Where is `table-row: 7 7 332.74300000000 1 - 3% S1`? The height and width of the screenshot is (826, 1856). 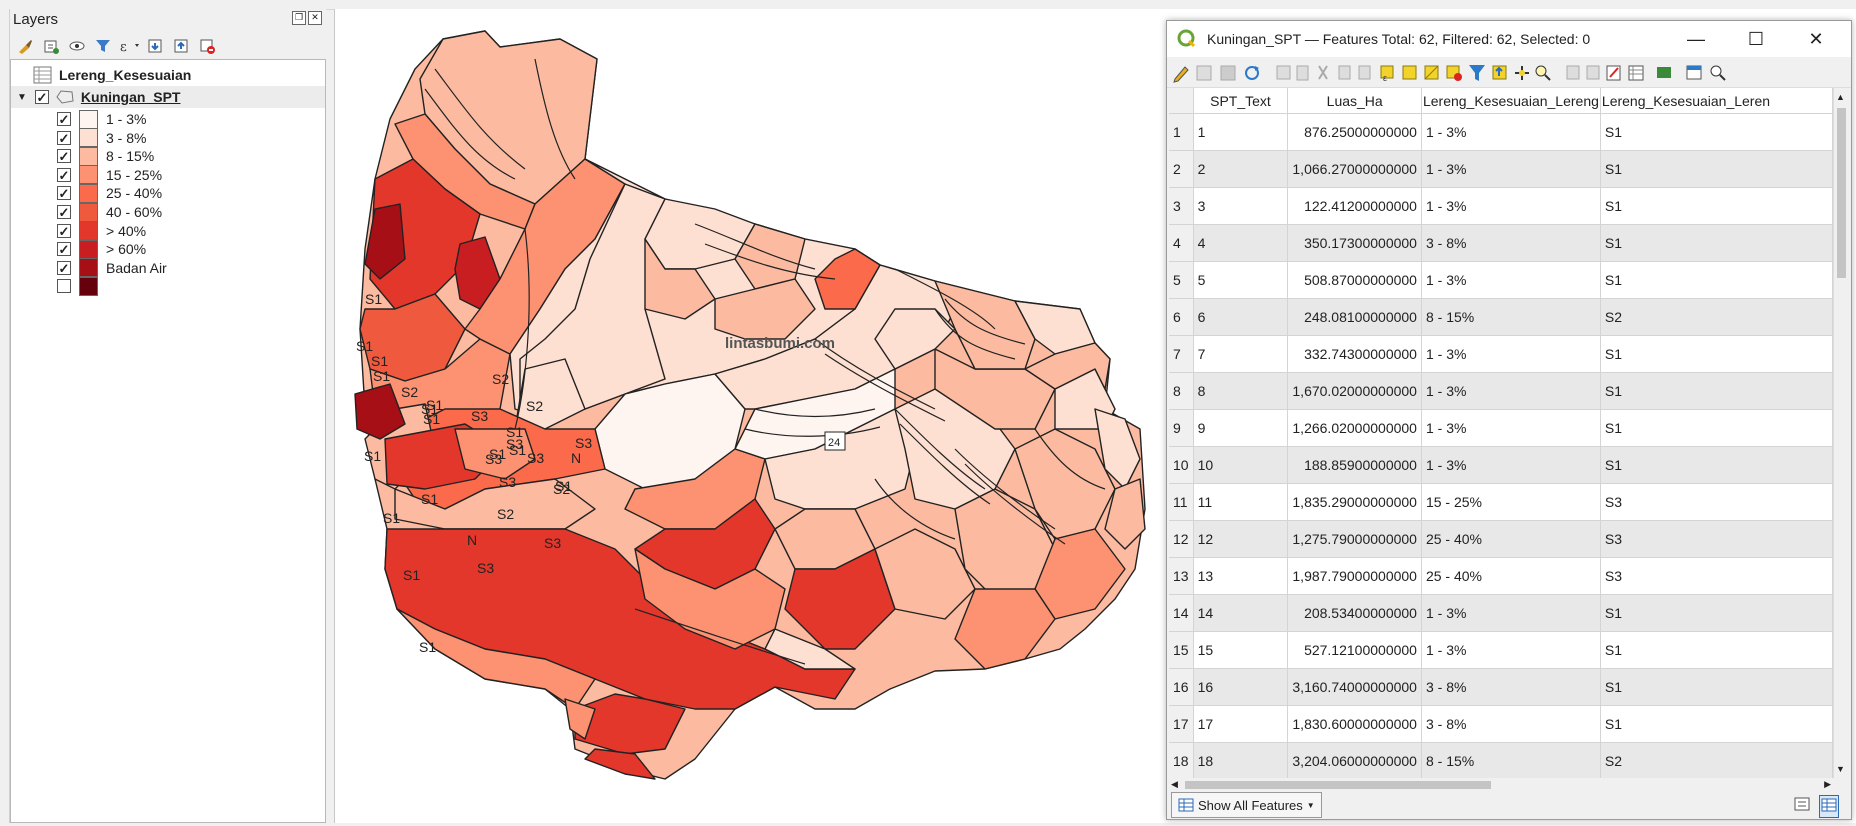 table-row: 7 7 332.74300000000 1 - 3% S1 is located at coordinates (1501, 354).